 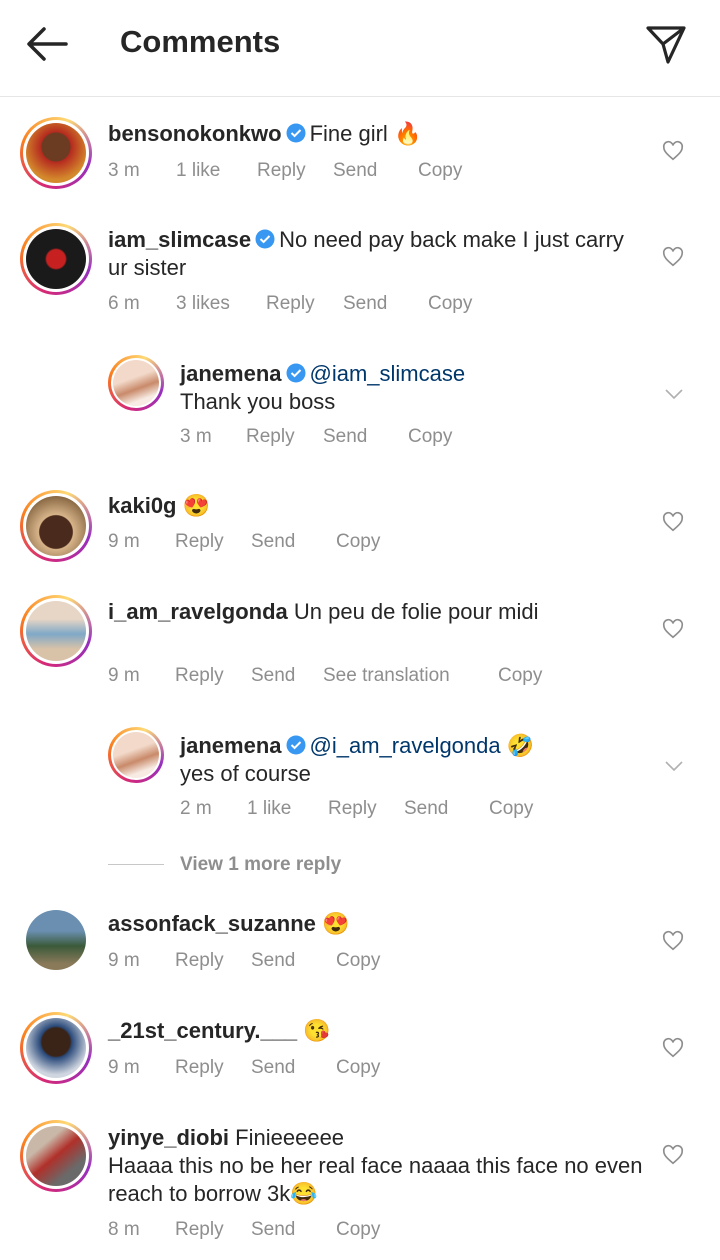 I want to click on comment-text: yes of course, so click(x=245, y=773).